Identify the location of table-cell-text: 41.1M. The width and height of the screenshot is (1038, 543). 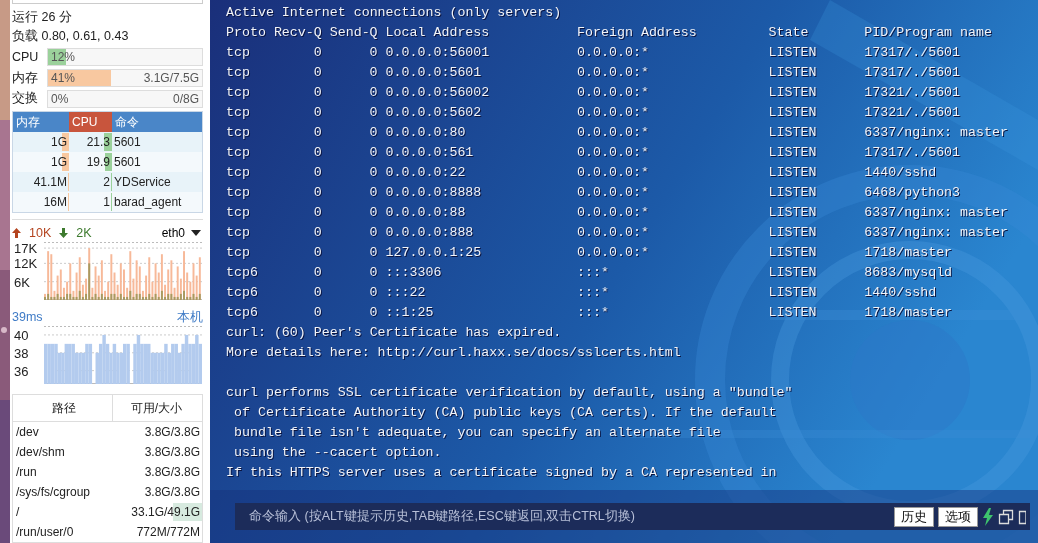
(50, 182).